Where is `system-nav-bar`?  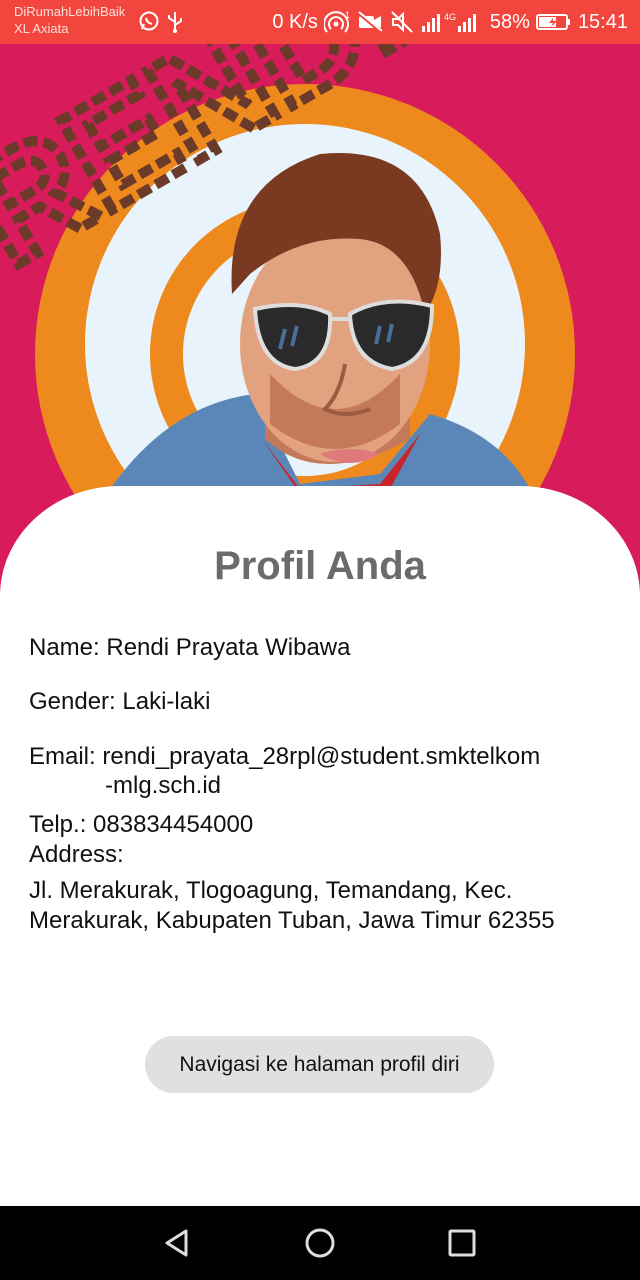 system-nav-bar is located at coordinates (320, 1243).